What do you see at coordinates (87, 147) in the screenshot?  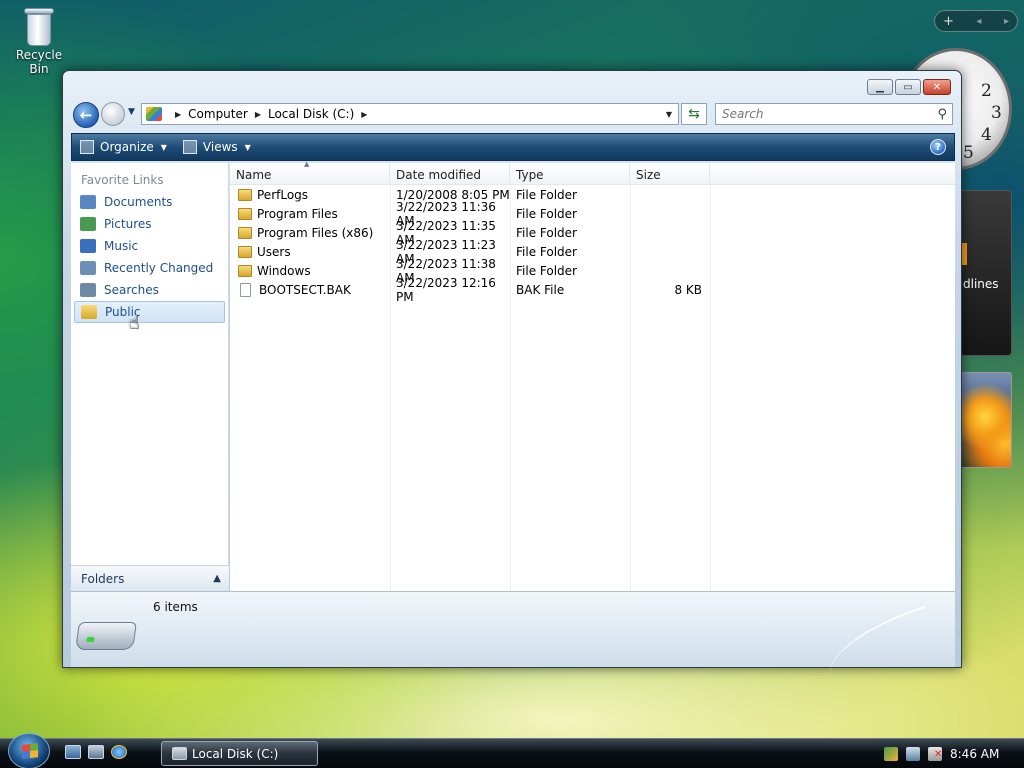 I see `organize-icon` at bounding box center [87, 147].